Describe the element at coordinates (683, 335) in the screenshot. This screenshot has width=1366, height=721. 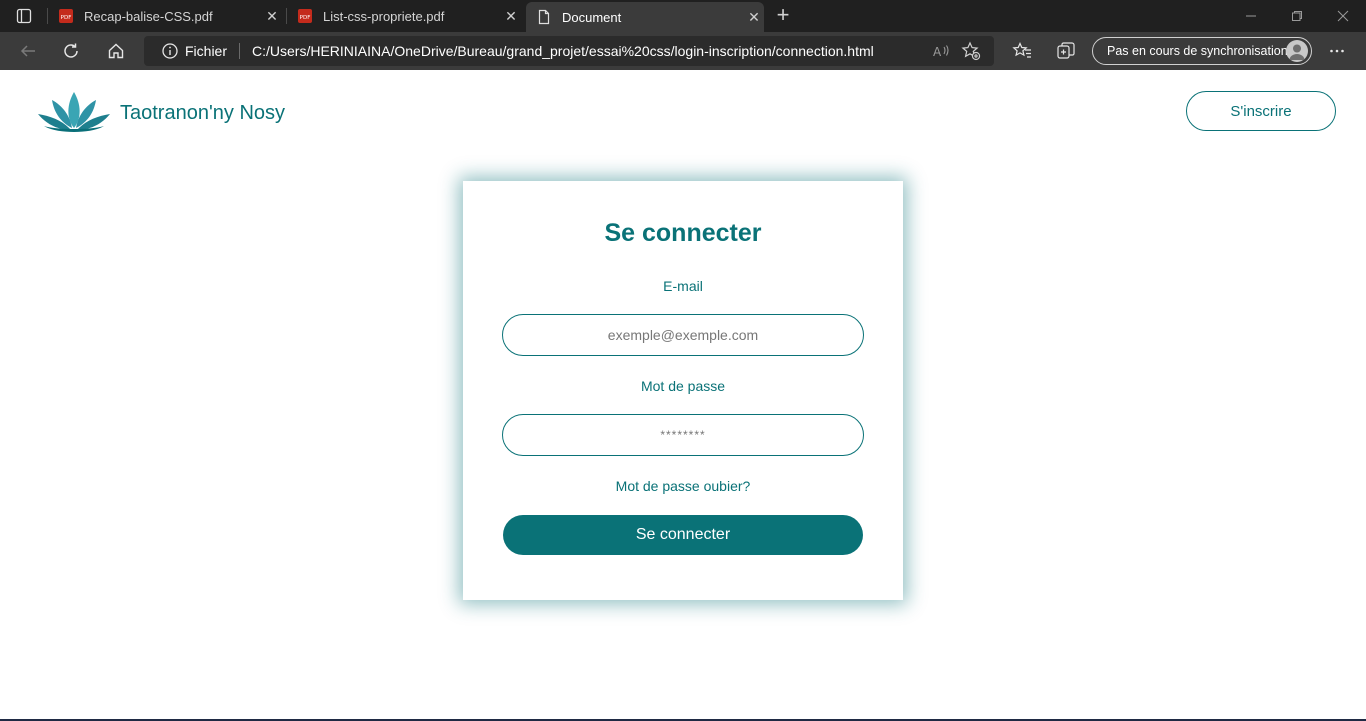
I see `email-field: exemple@exemple.com` at that location.